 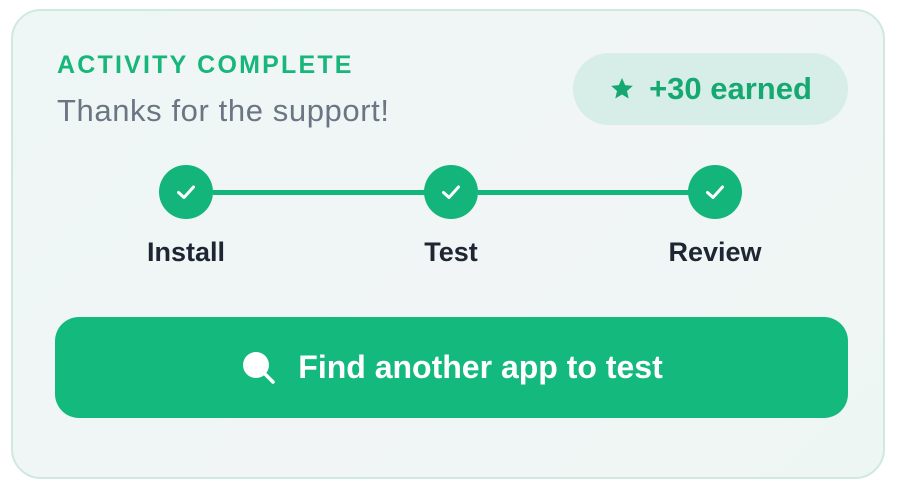 What do you see at coordinates (715, 252) in the screenshot?
I see `step-review-label: Review` at bounding box center [715, 252].